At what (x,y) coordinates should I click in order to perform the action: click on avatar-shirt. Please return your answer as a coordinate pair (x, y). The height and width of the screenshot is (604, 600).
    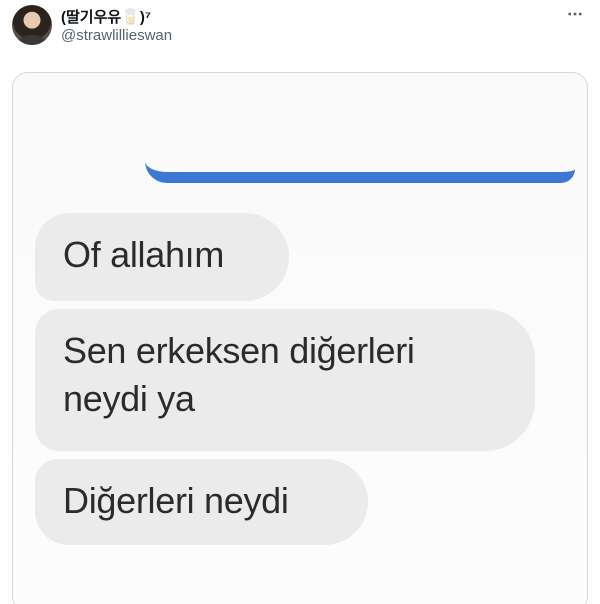
    Looking at the image, I should click on (32, 40).